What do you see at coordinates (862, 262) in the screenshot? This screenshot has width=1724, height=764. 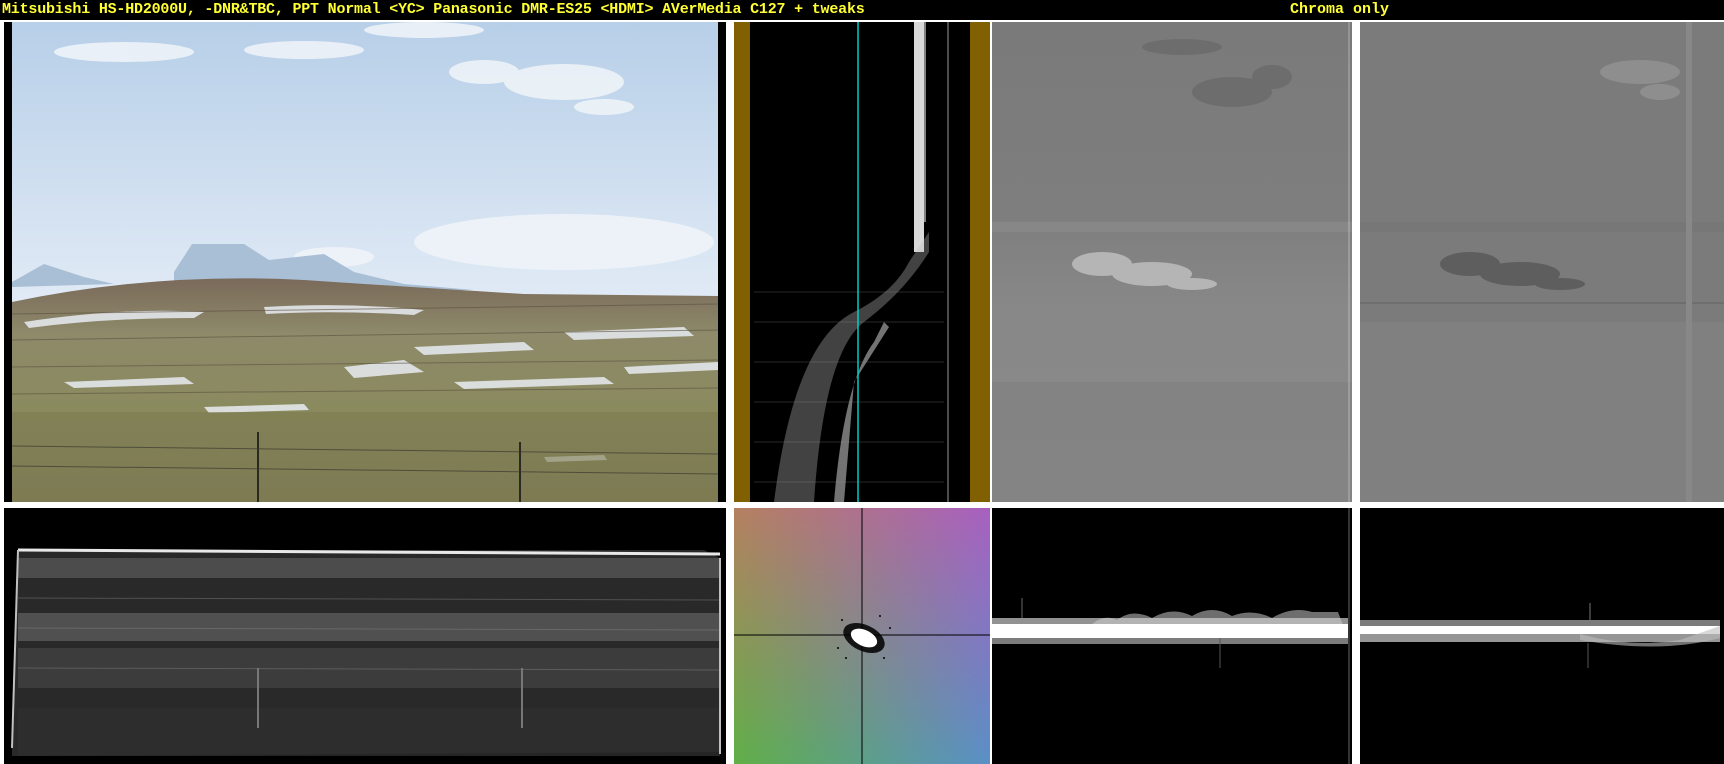 I see `vertical-waveform` at bounding box center [862, 262].